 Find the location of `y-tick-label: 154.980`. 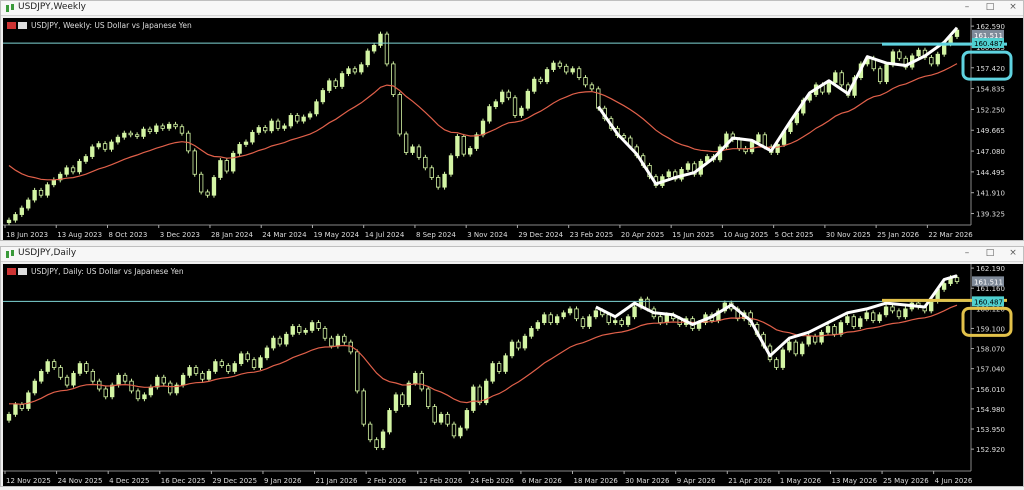

y-tick-label: 154.980 is located at coordinates (990, 410).